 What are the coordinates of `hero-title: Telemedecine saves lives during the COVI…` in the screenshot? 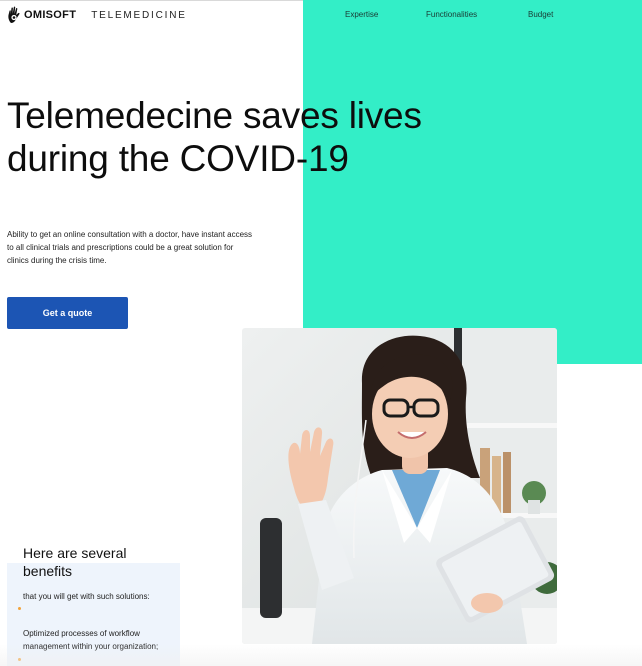 It's located at (214, 137).